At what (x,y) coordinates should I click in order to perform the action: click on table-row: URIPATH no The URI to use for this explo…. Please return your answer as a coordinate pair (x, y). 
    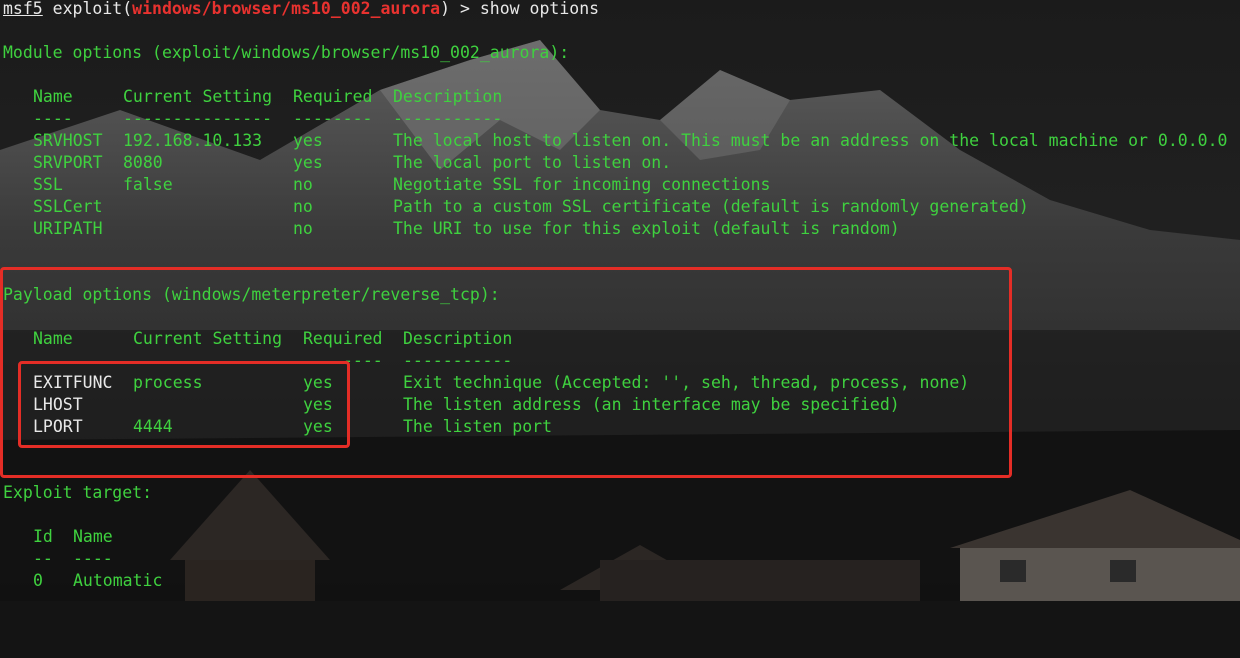
    Looking at the image, I should click on (621, 229).